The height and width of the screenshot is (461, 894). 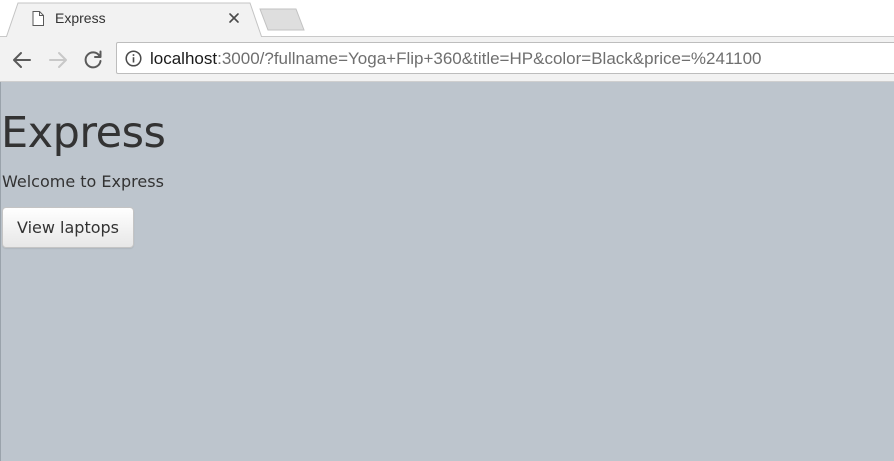 I want to click on page-subtitle: Welcome to Express, so click(x=83, y=181).